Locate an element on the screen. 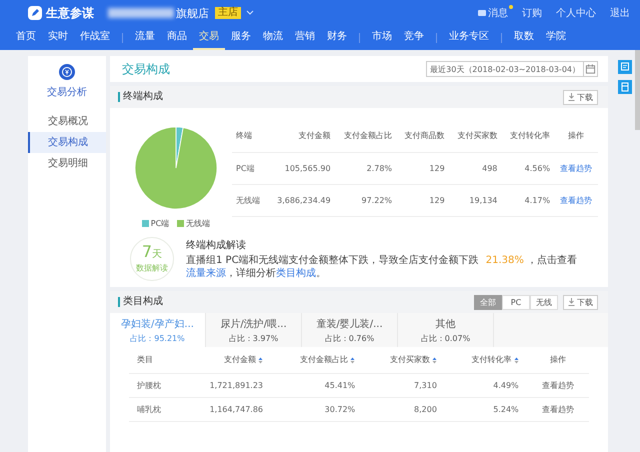 The width and height of the screenshot is (640, 452). currency-icon is located at coordinates (67, 72).